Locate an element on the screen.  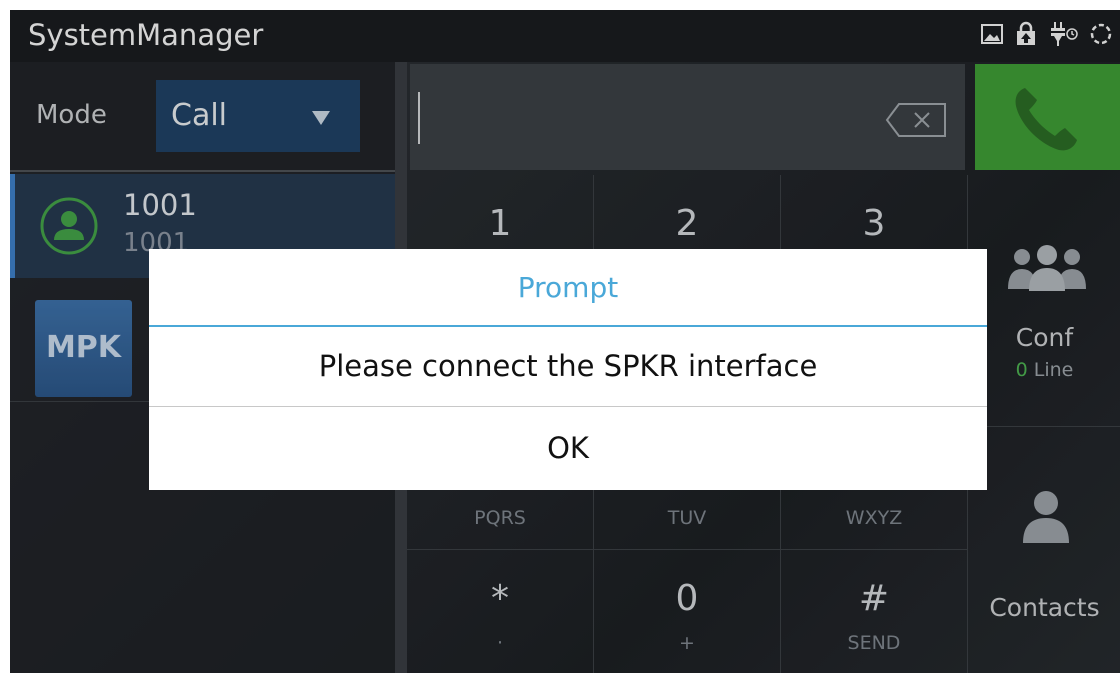
dialog-message: Please connect the SPKR interface is located at coordinates (568, 366).